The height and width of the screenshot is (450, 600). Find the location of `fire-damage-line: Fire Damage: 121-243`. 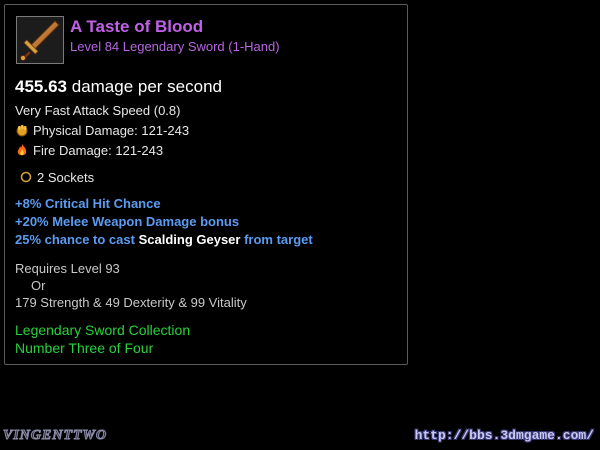

fire-damage-line: Fire Damage: 121-243 is located at coordinates (89, 151).